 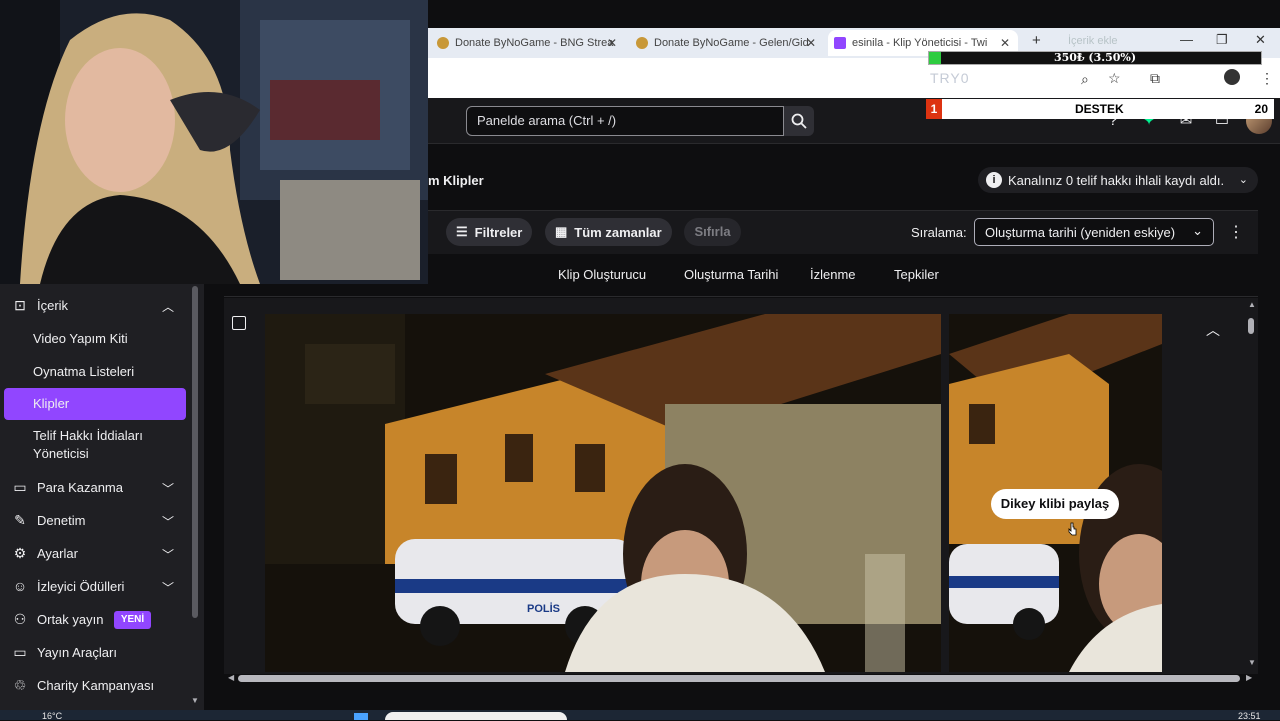 What do you see at coordinates (63, 652) in the screenshot?
I see `sidebar-item-stream-tools: ▭ Yayın Araçları` at bounding box center [63, 652].